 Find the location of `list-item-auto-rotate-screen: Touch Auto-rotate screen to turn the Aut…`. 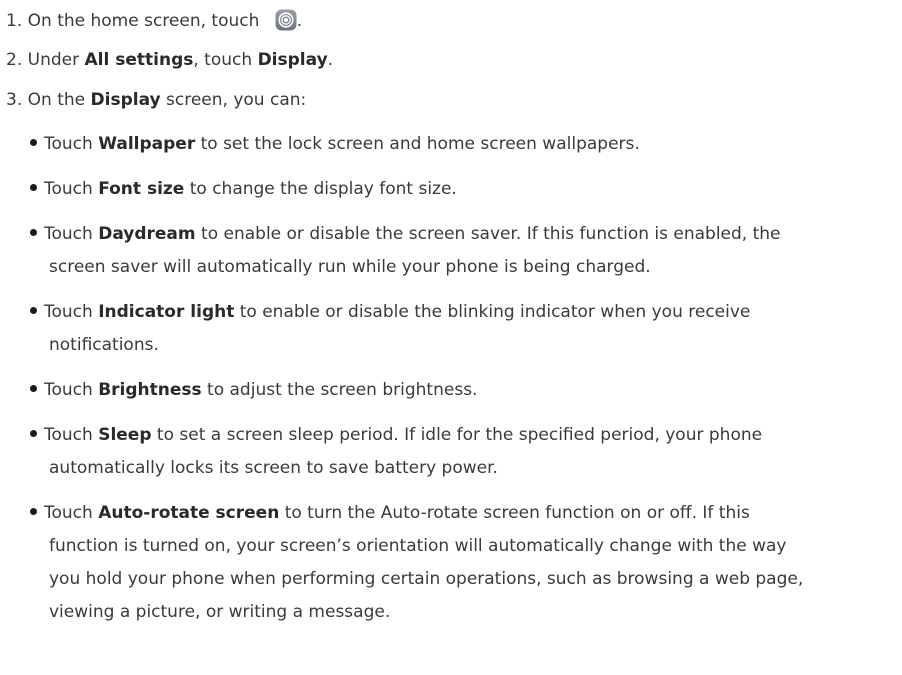

list-item-auto-rotate-screen: Touch Auto-rotate screen to turn the Aut… is located at coordinates (390, 513).